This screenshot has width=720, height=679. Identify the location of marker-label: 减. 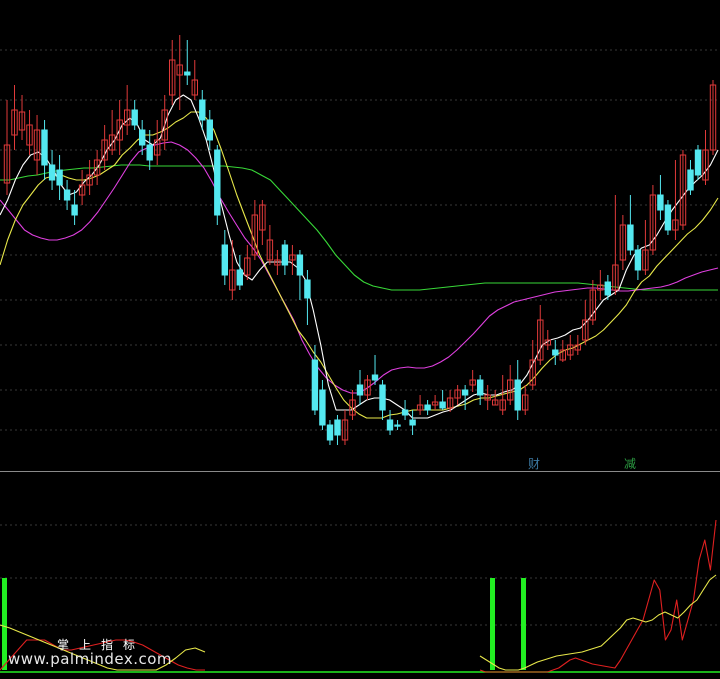
(630, 464).